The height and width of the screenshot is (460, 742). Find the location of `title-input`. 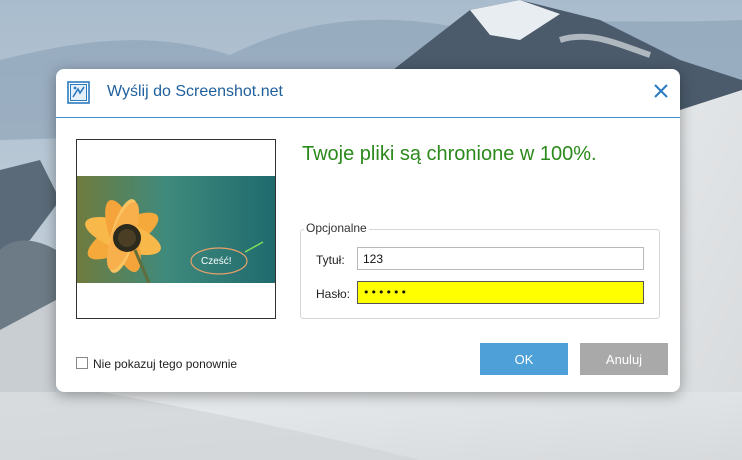

title-input is located at coordinates (500, 258).